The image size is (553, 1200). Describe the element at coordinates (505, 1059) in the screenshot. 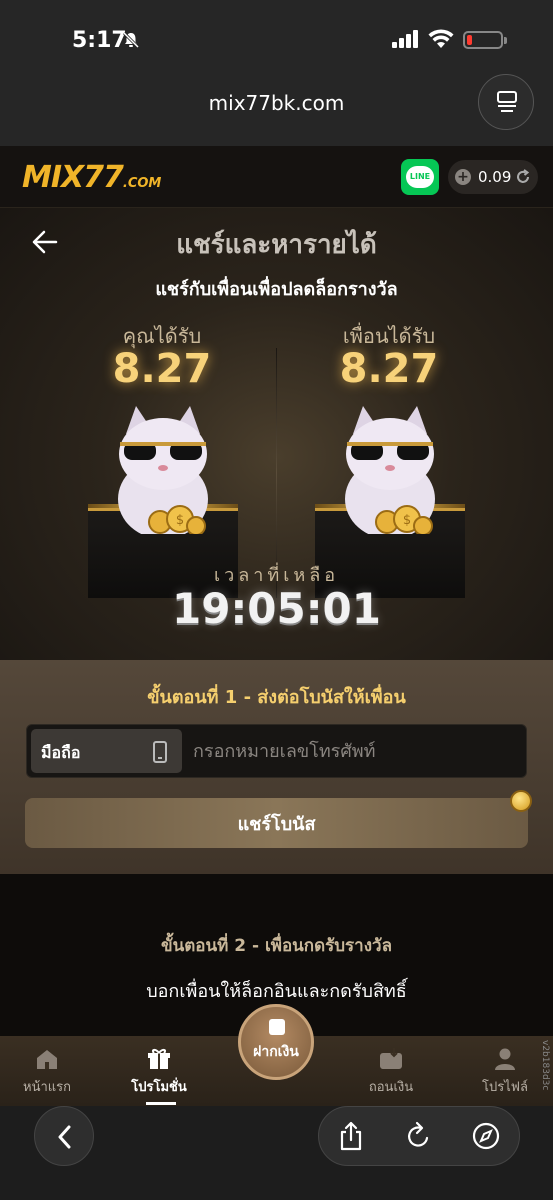

I see `user-icon` at that location.